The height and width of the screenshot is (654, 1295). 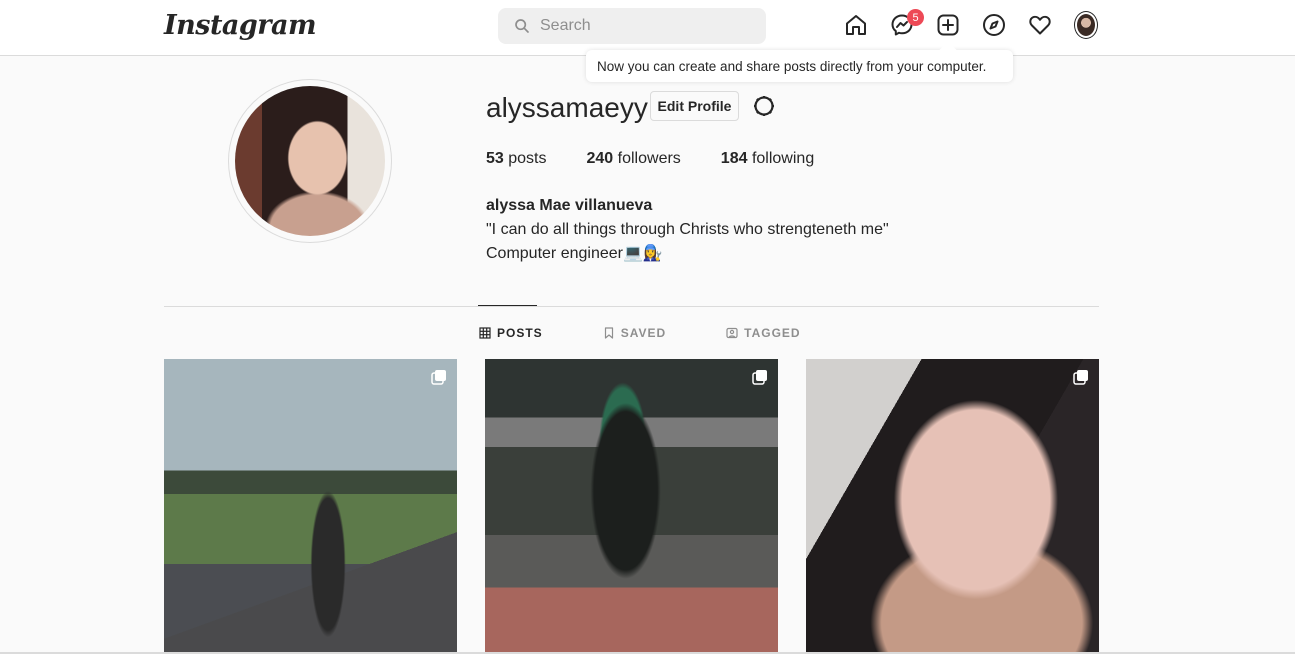 I want to click on tagged-icon, so click(x=732, y=333).